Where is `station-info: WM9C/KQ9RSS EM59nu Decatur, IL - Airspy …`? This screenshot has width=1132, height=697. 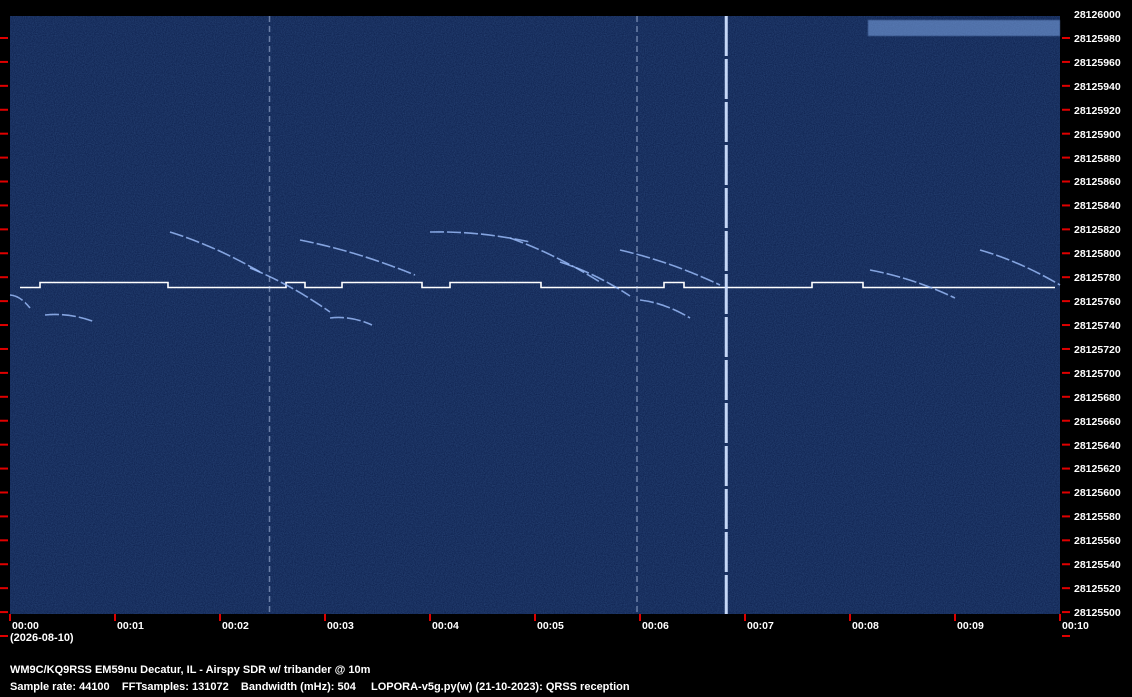
station-info: WM9C/KQ9RSS EM59nu Decatur, IL - Airspy … is located at coordinates (190, 670).